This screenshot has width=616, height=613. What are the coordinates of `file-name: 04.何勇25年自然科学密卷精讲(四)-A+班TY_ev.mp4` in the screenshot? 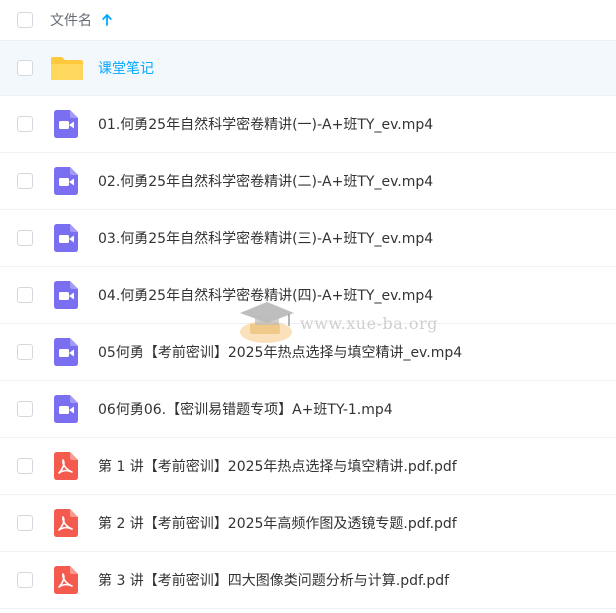 It's located at (265, 295).